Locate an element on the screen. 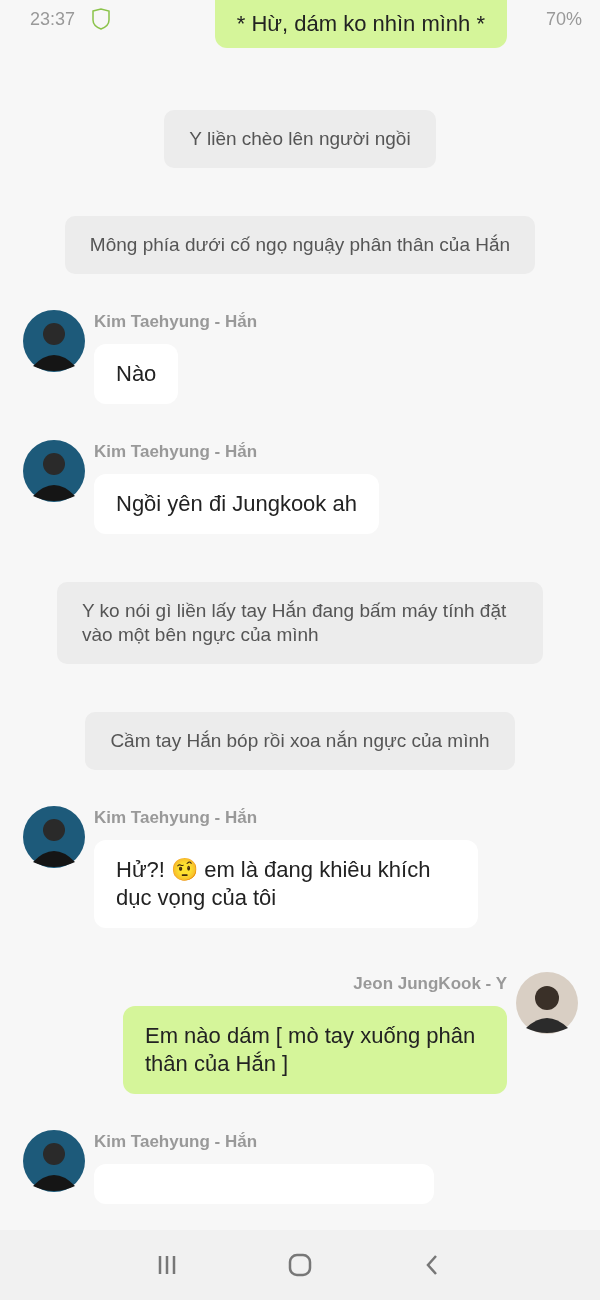 This screenshot has width=600, height=1300. narration-bubble: Mông phía dưới cố ngọ nguậy phân thân của Hắn is located at coordinates (300, 245).